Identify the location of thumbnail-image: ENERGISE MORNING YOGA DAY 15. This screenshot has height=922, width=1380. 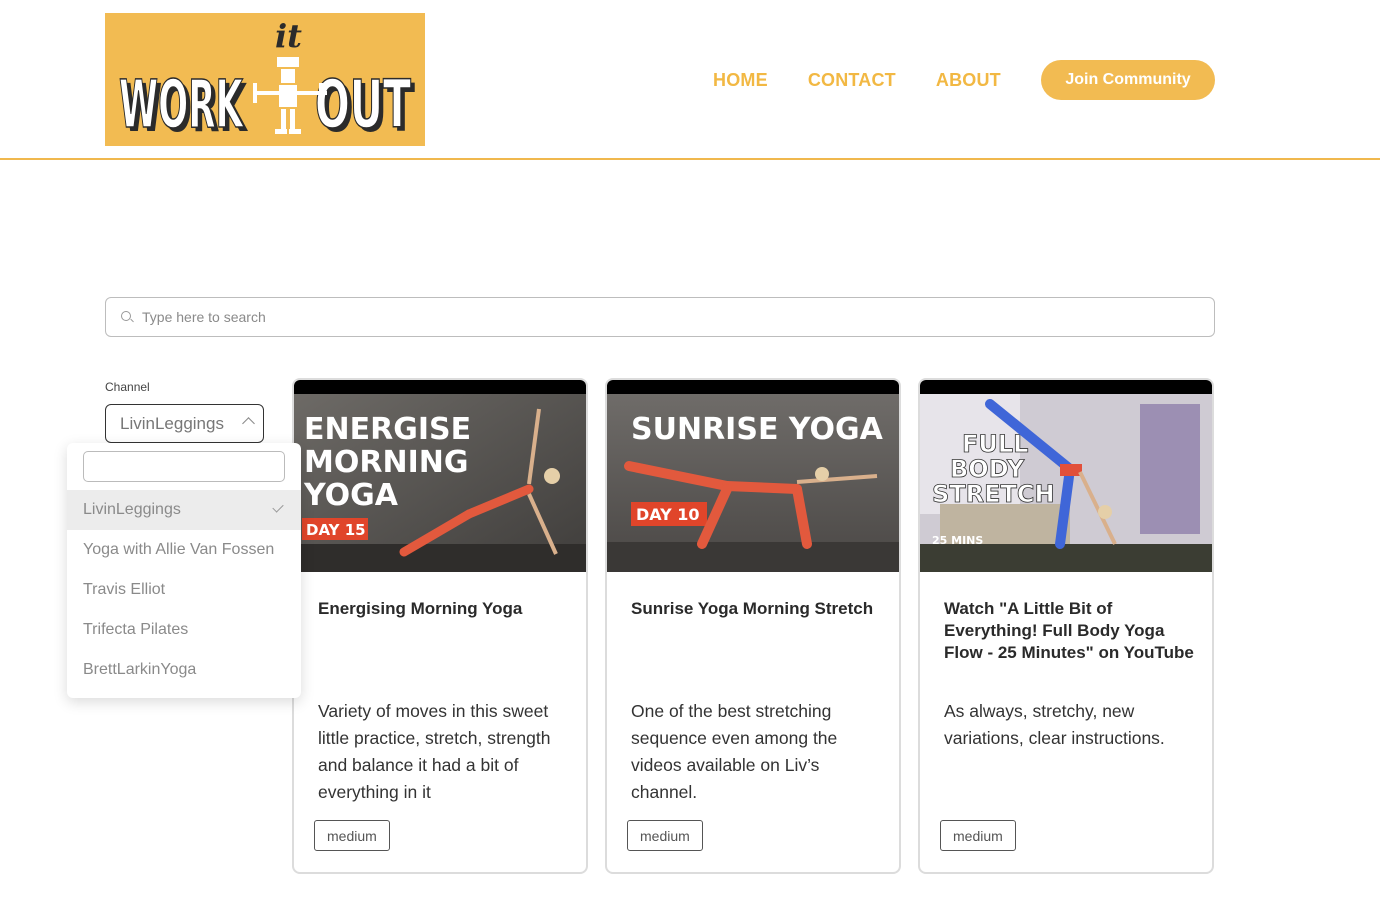
(440, 483).